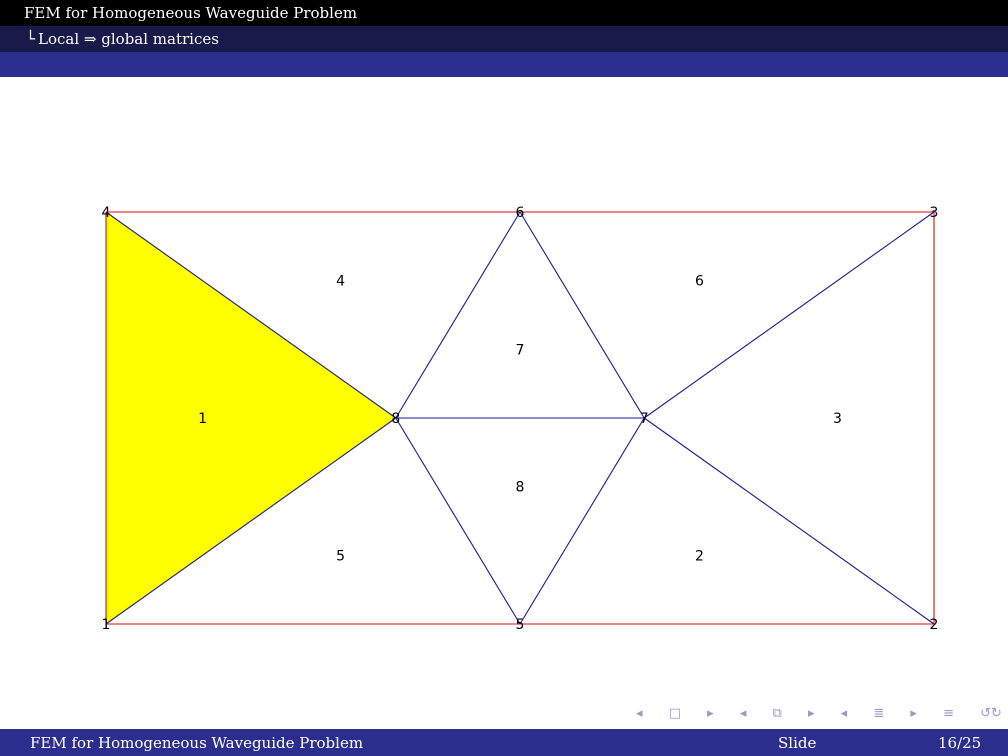 The height and width of the screenshot is (756, 1008). What do you see at coordinates (913, 713) in the screenshot?
I see `nav-next-section: ▸` at bounding box center [913, 713].